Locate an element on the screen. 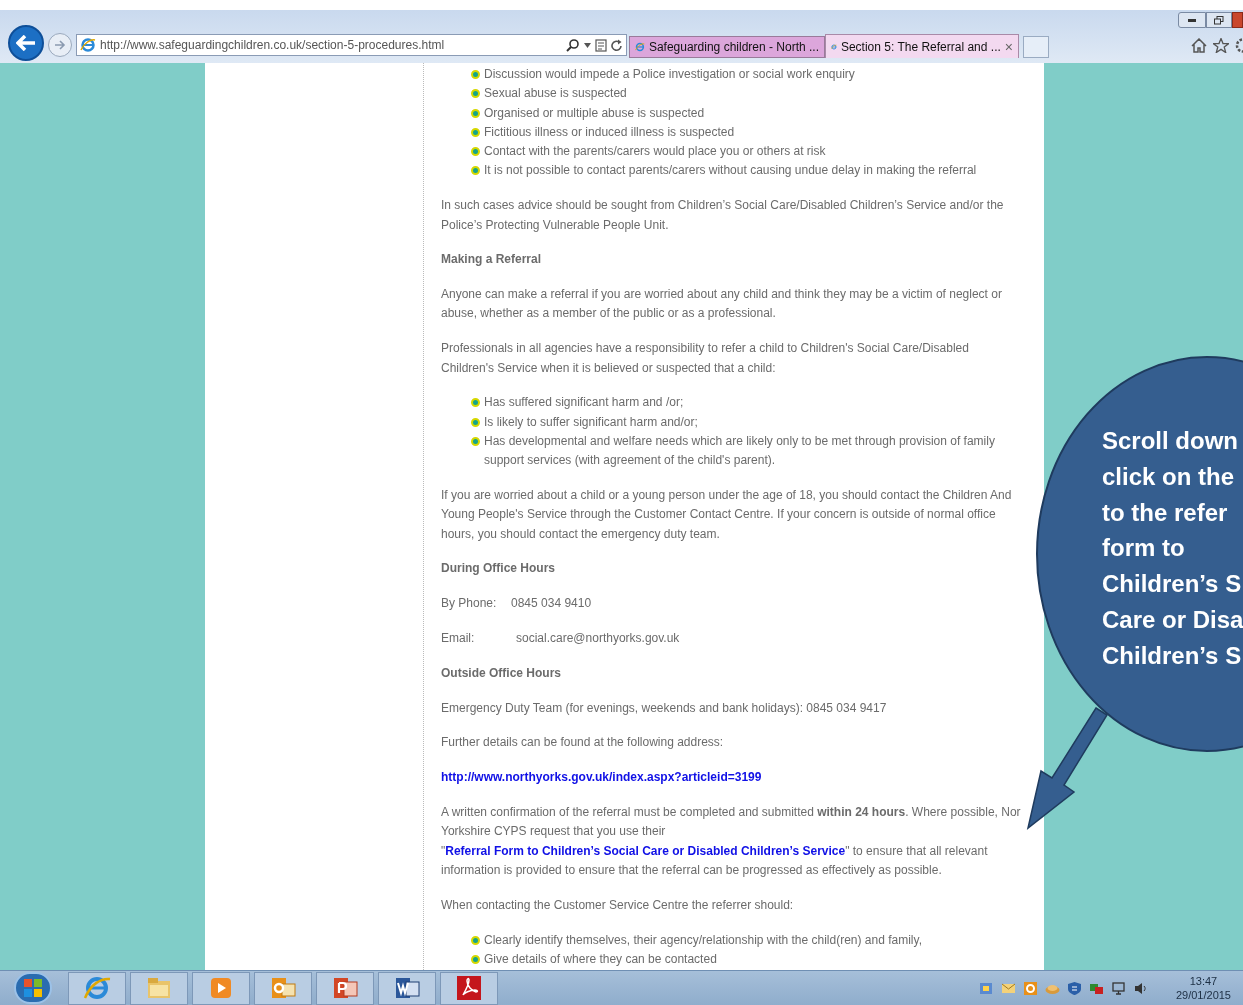  bullet-text: Has developmental and welfare needs which are likely only to be met through provision of family support services (with agreement of the child's parent). is located at coordinates (740, 451).